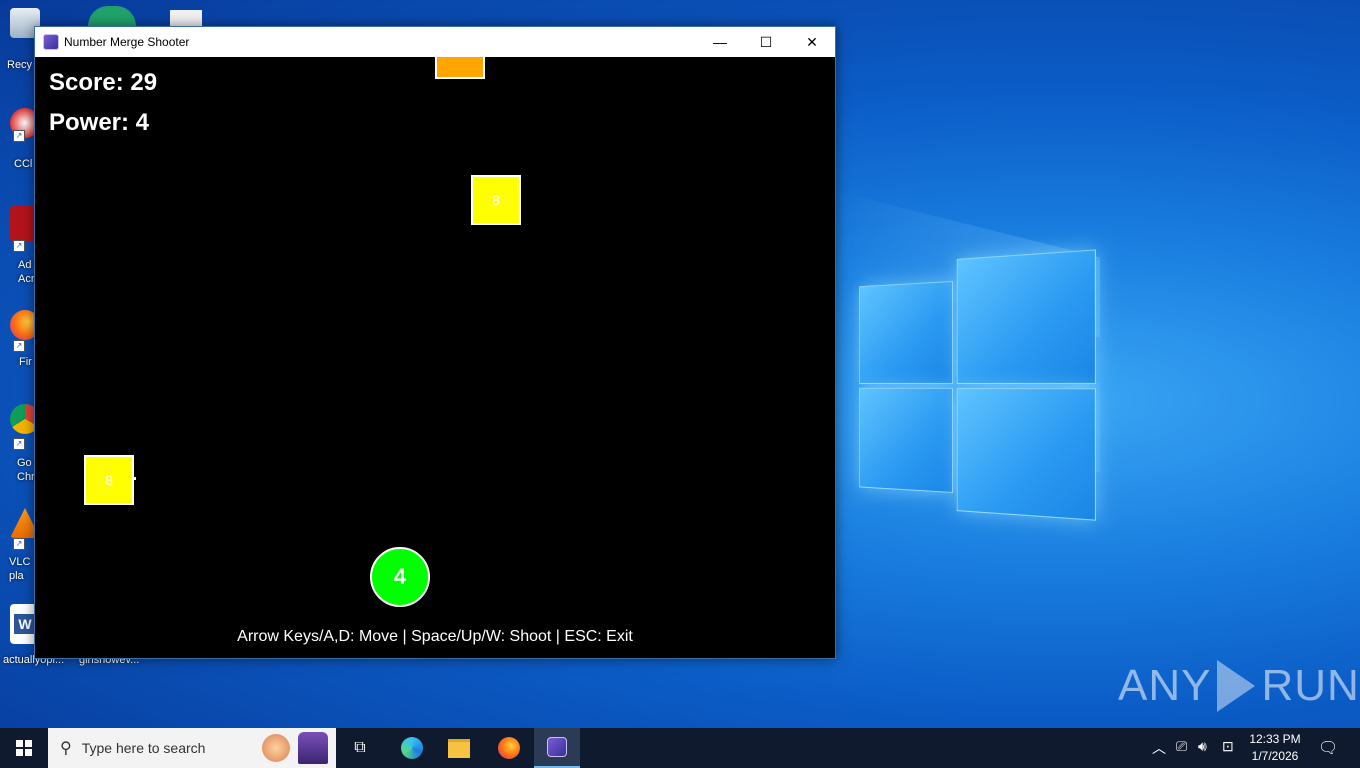 This screenshot has width=1360, height=768. I want to click on taskbar-edge, so click(412, 748).